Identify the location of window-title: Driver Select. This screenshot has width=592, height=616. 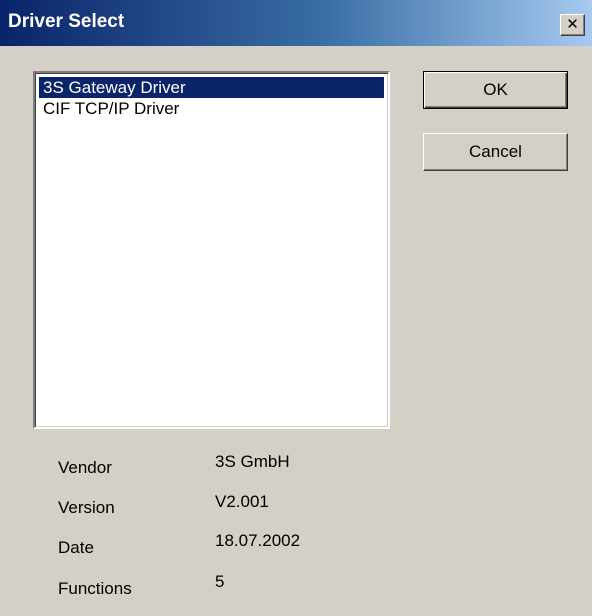
(66, 21).